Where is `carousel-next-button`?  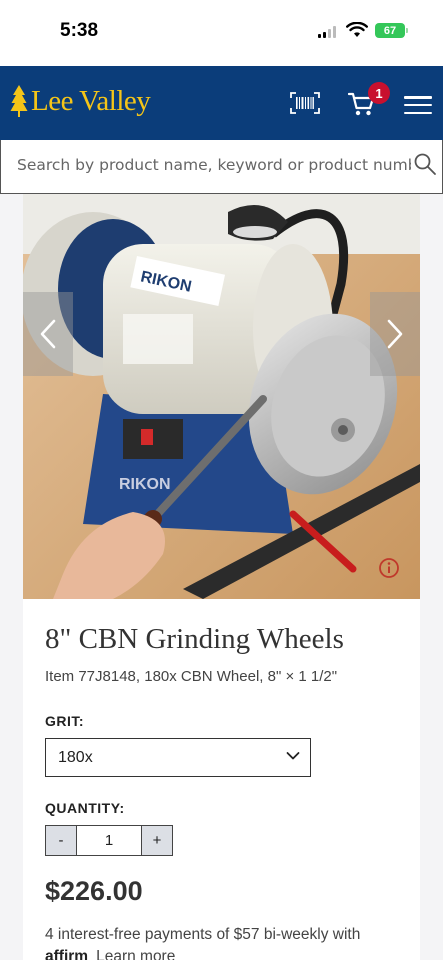
carousel-next-button is located at coordinates (395, 334).